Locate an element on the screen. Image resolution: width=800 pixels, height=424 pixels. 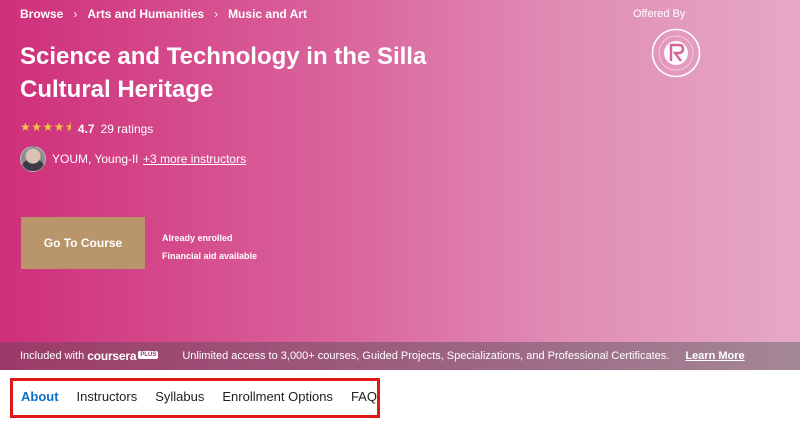
more-instructors-link: +3 more instructors is located at coordinates (194, 159).